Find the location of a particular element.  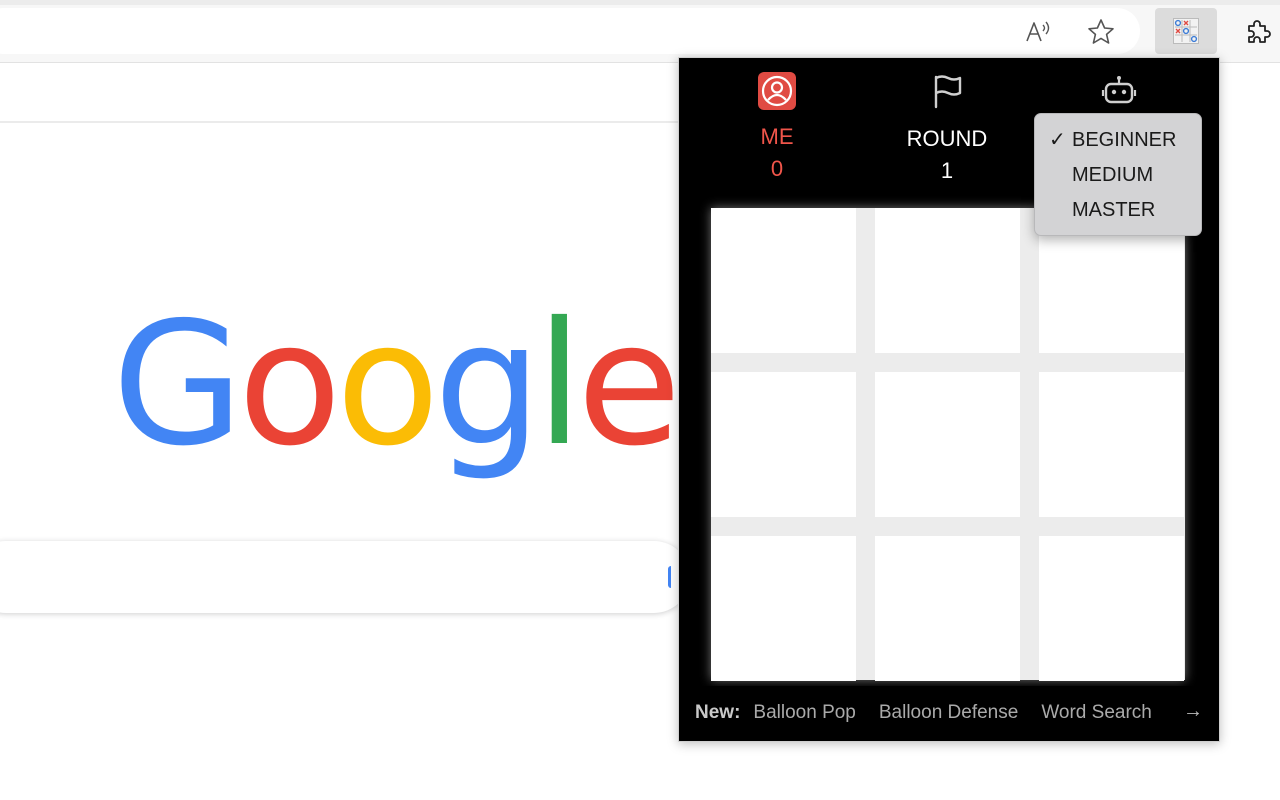

round-indicator: ROUND 1 is located at coordinates (947, 128).